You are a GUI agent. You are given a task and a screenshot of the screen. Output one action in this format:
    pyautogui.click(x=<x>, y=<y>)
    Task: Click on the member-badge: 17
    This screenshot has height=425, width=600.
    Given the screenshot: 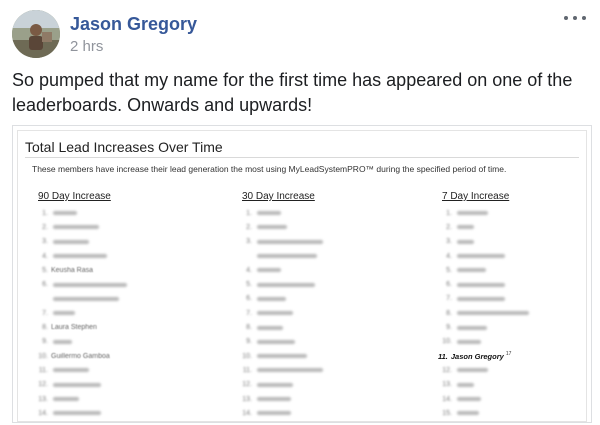 What is the action you would take?
    pyautogui.click(x=508, y=354)
    